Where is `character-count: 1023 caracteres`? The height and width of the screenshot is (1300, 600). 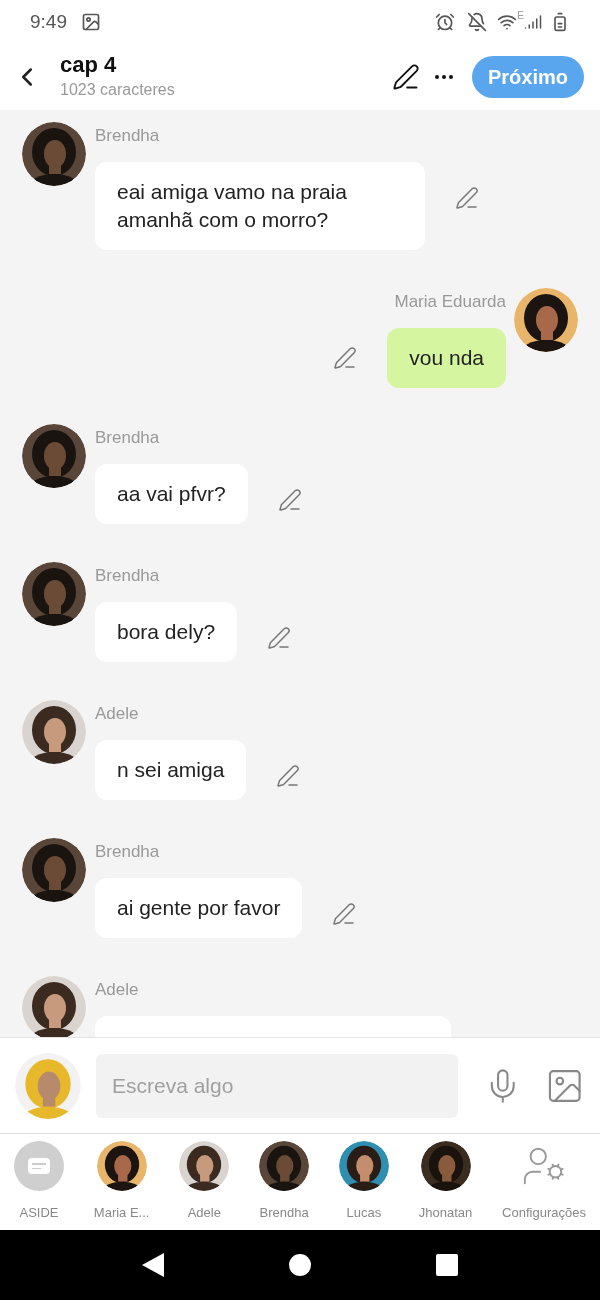 character-count: 1023 caracteres is located at coordinates (117, 90).